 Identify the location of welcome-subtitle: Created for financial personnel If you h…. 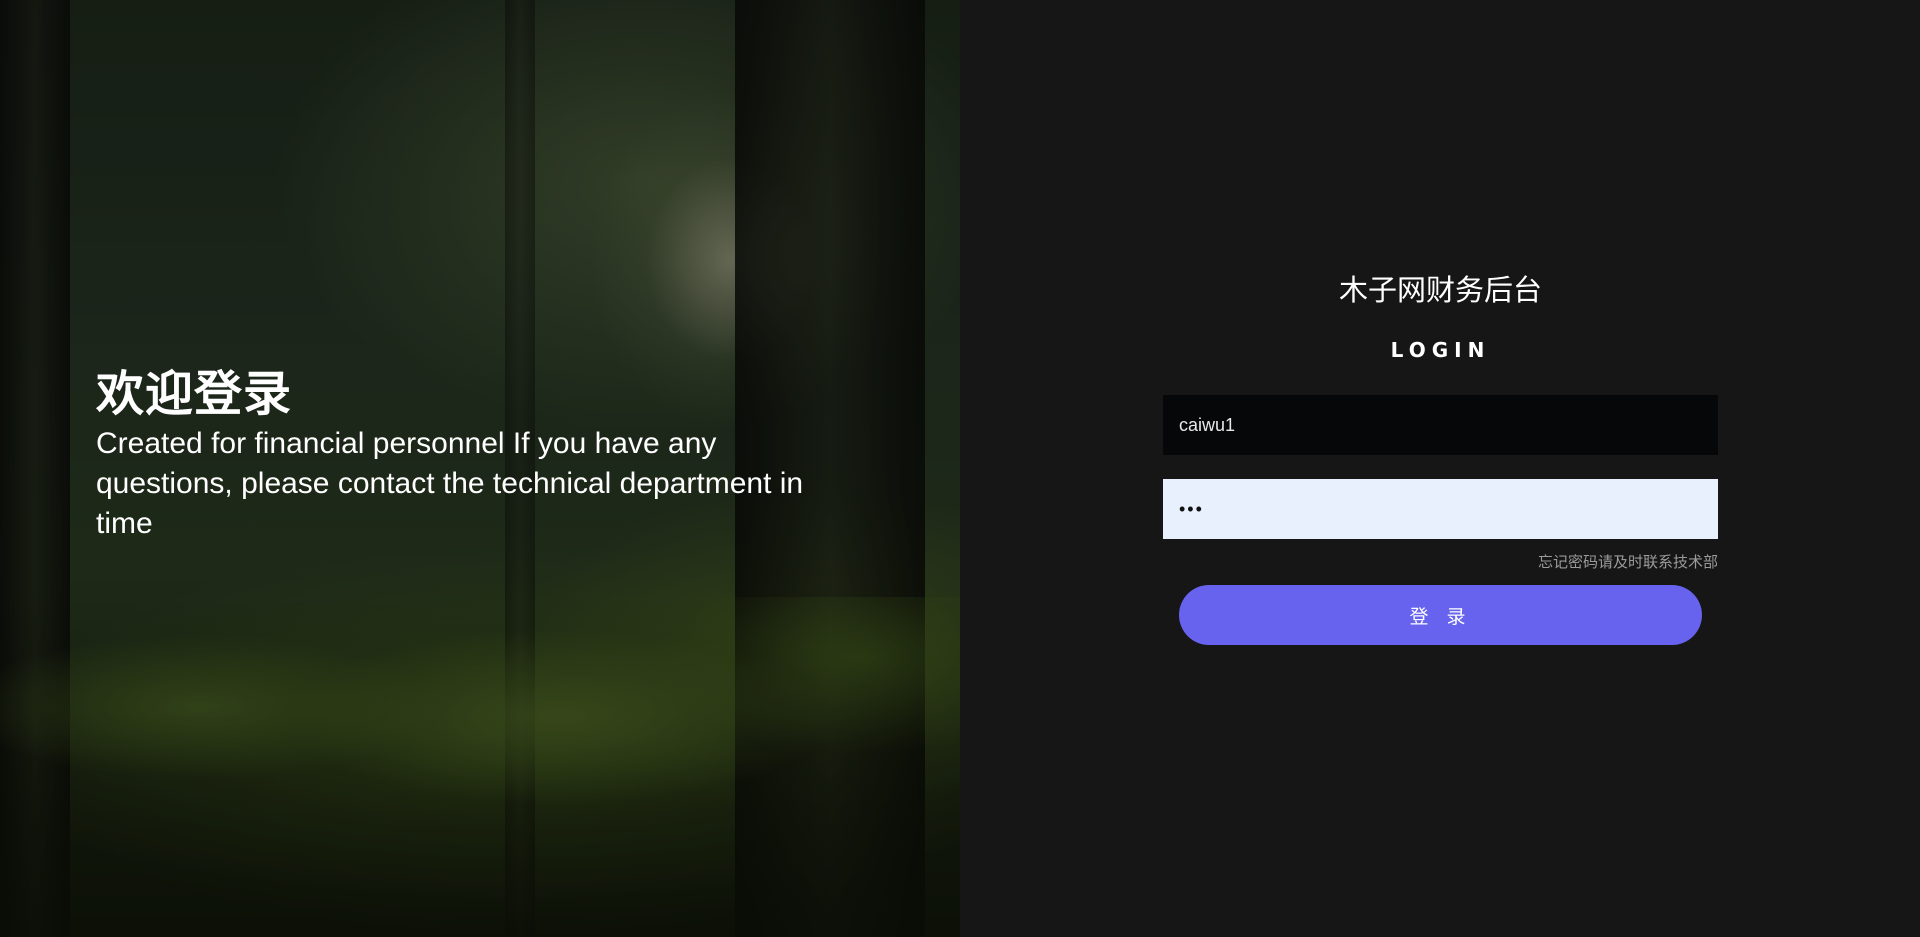
(450, 483).